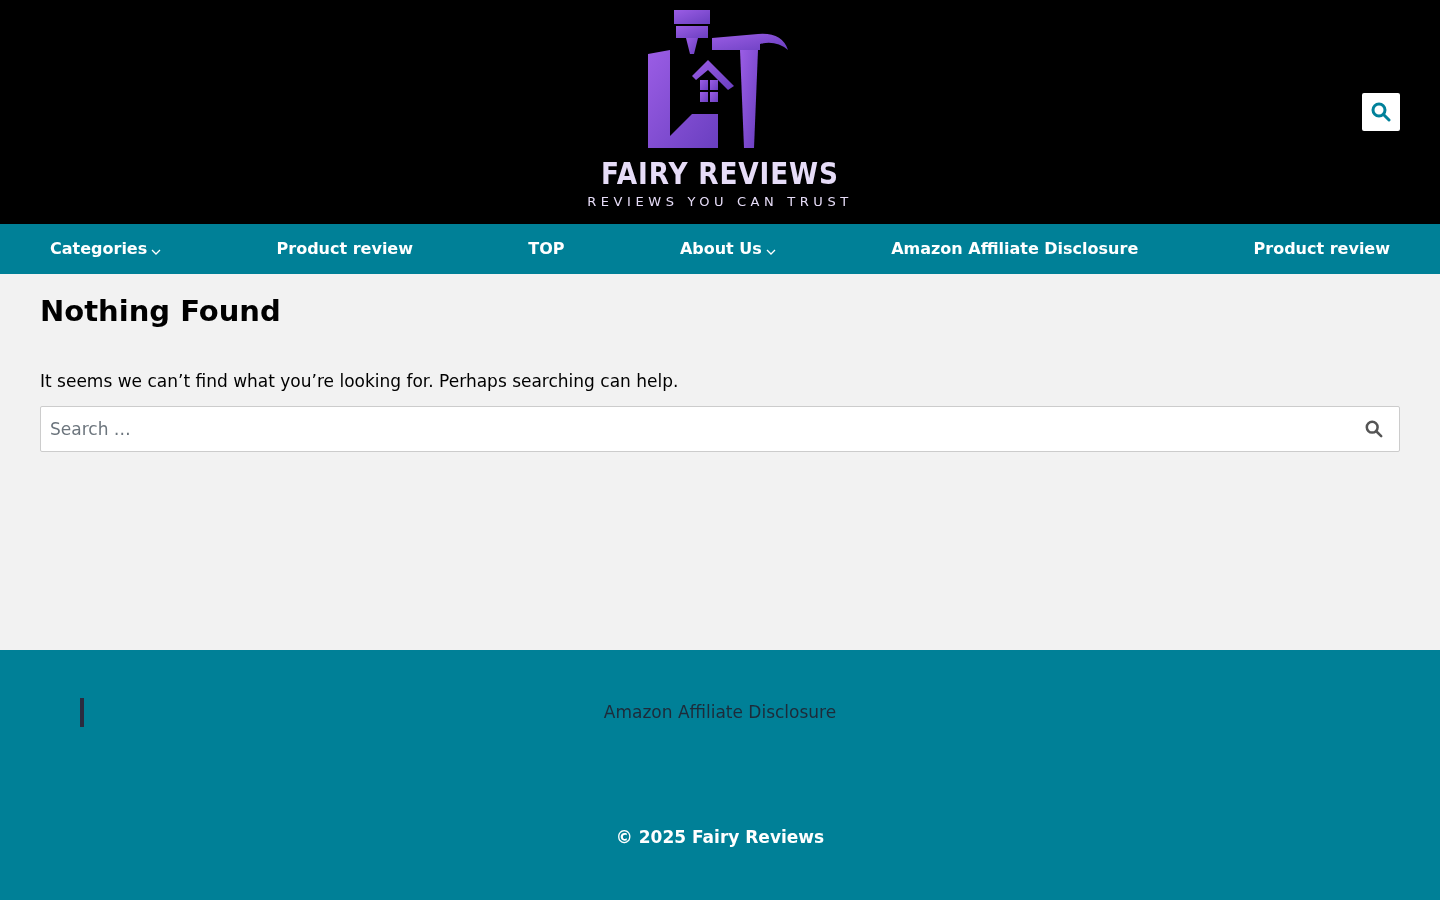  Describe the element at coordinates (106, 249) in the screenshot. I see `nav-link: Categories` at that location.